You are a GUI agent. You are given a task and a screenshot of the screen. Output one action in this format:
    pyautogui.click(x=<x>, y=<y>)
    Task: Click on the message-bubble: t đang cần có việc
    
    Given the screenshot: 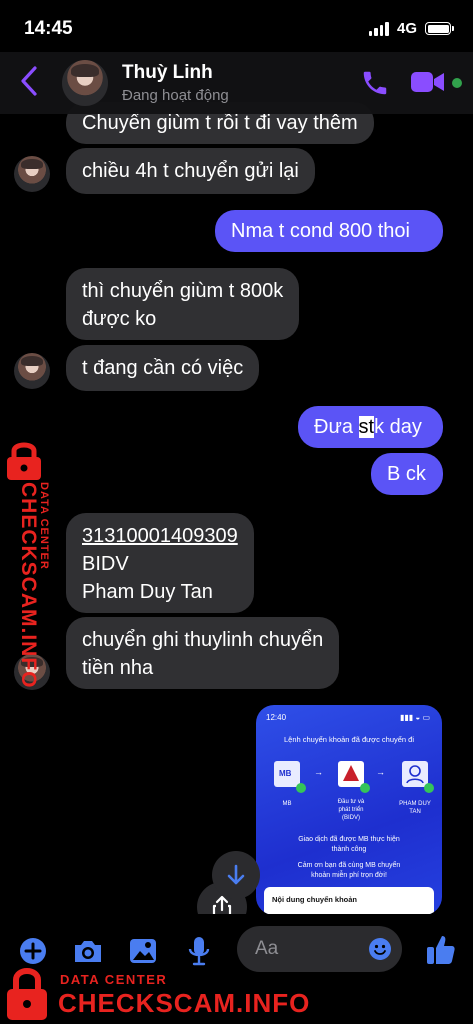 What is the action you would take?
    pyautogui.click(x=163, y=368)
    